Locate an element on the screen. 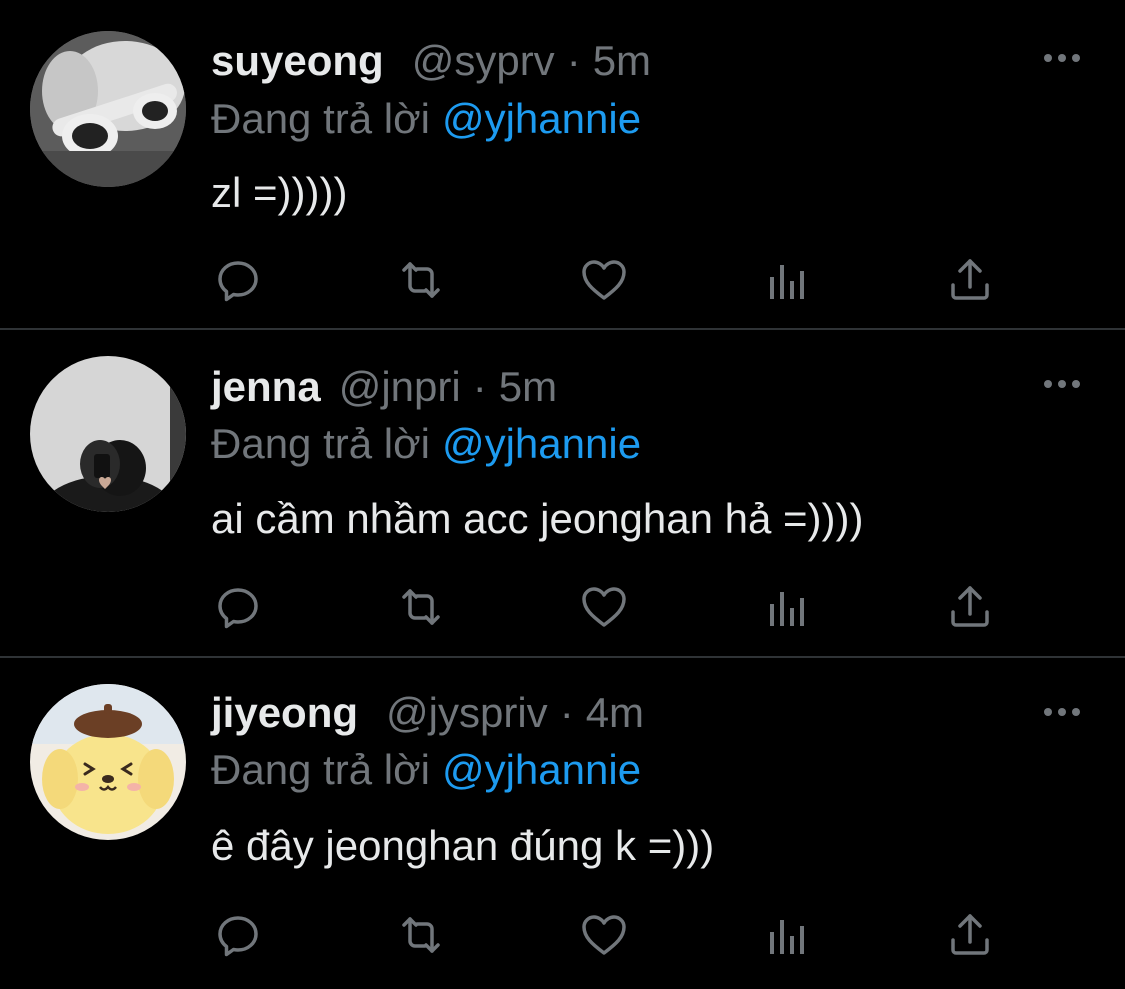  user-handle: @jyspriv is located at coordinates (467, 712).